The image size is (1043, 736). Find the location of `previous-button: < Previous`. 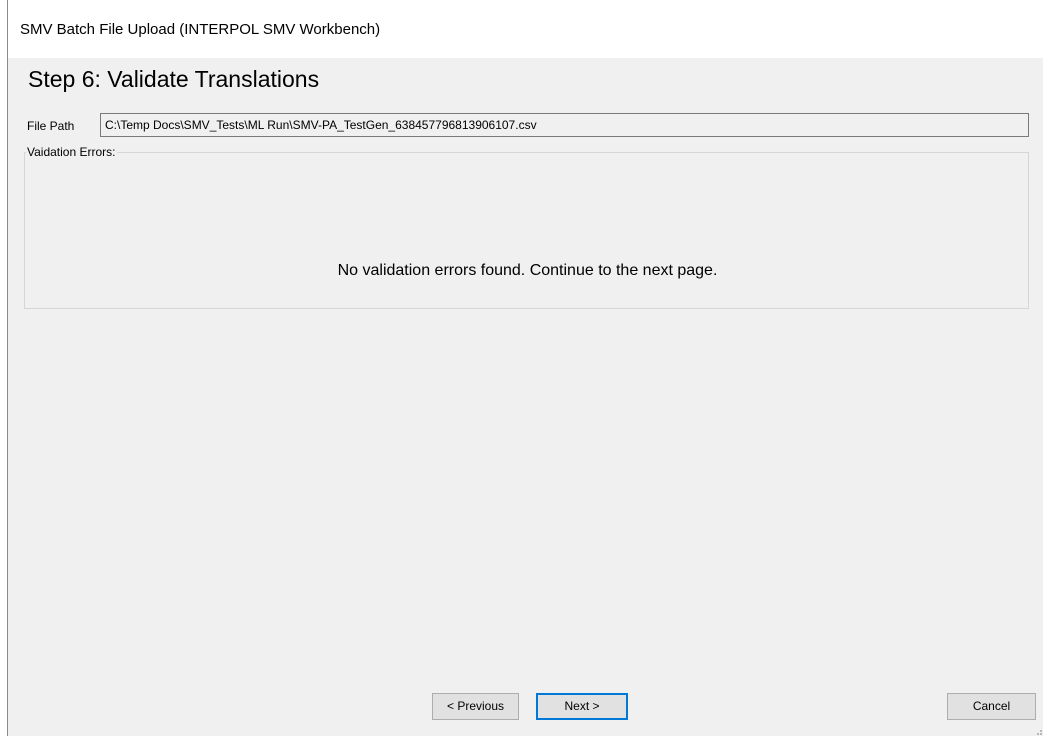

previous-button: < Previous is located at coordinates (475, 706).